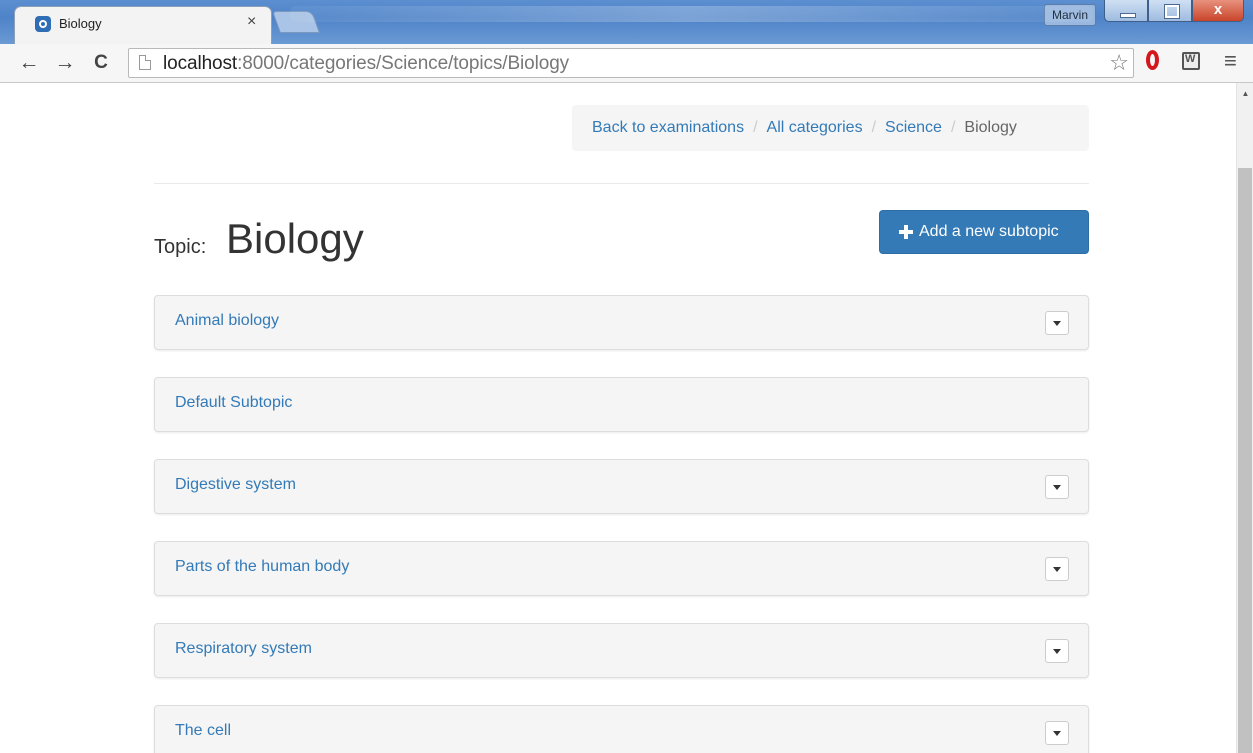 This screenshot has height=753, width=1253. Describe the element at coordinates (989, 231) in the screenshot. I see `add-subtopic-label: Add a new subtopic` at that location.